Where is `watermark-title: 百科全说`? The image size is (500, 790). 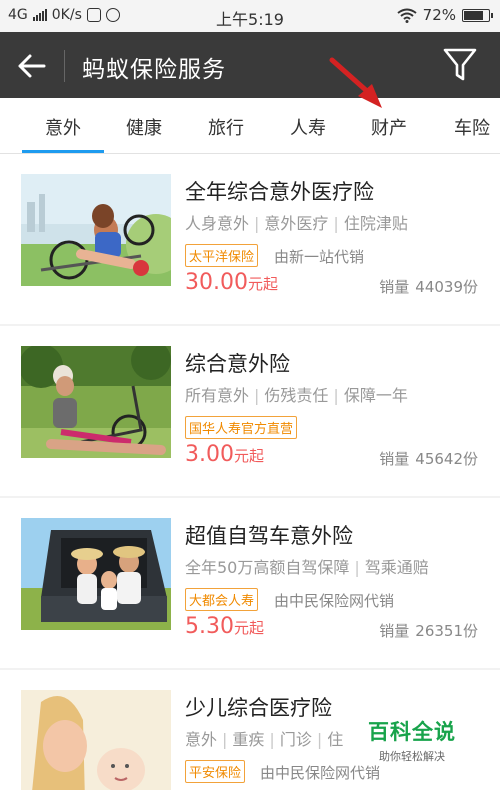 watermark-title: 百科全说 is located at coordinates (412, 732).